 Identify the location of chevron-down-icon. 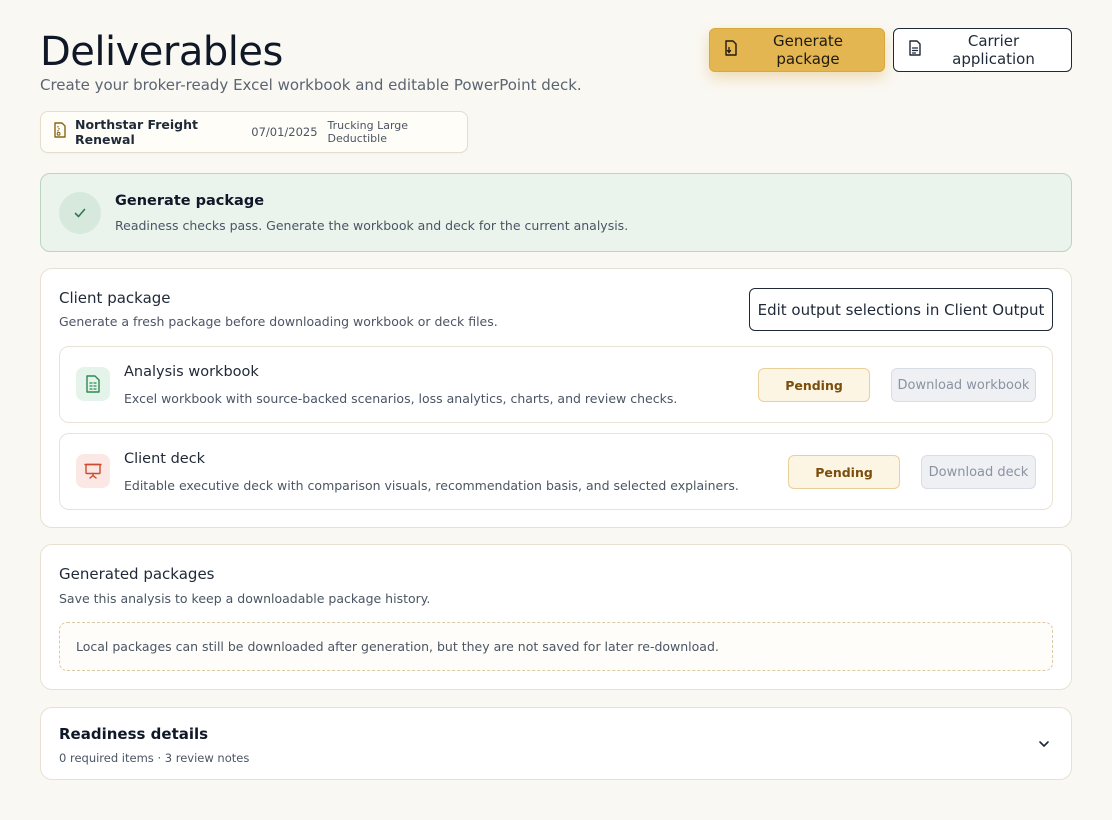
(1044, 744).